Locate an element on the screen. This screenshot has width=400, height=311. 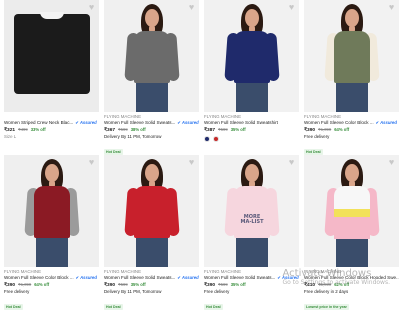
color-swatches is located at coordinates (251, 139).